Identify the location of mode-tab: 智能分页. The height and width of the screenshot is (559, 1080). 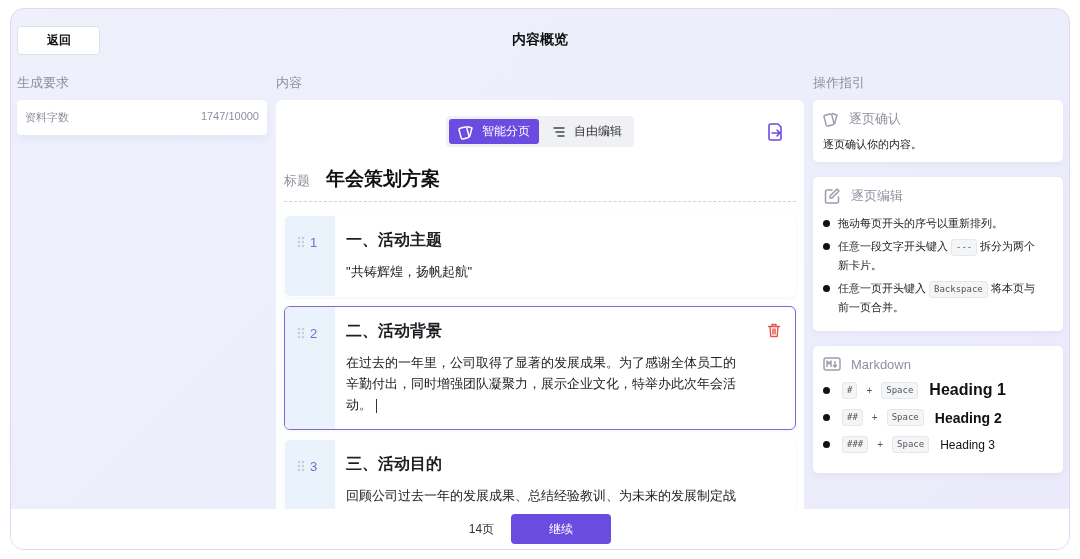
(494, 131).